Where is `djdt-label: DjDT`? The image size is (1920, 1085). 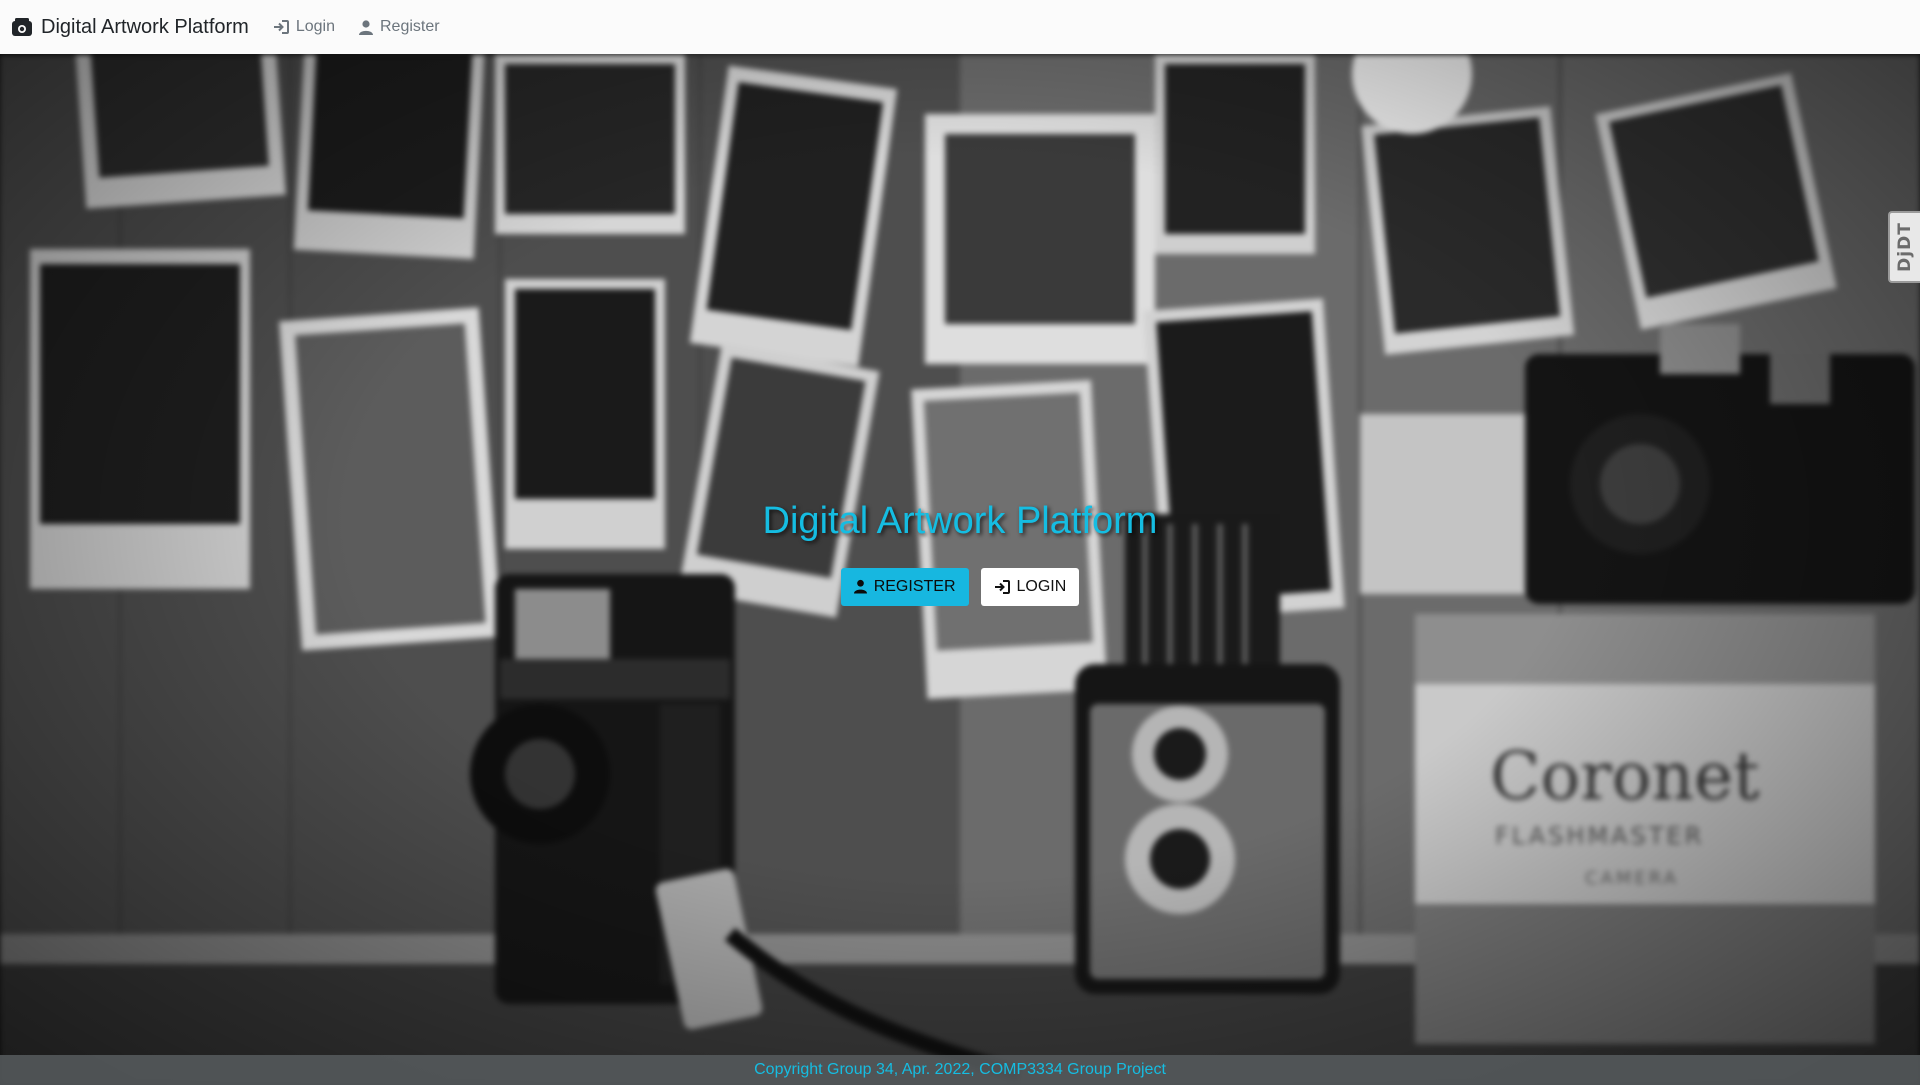
djdt-label: DjDT is located at coordinates (1905, 247).